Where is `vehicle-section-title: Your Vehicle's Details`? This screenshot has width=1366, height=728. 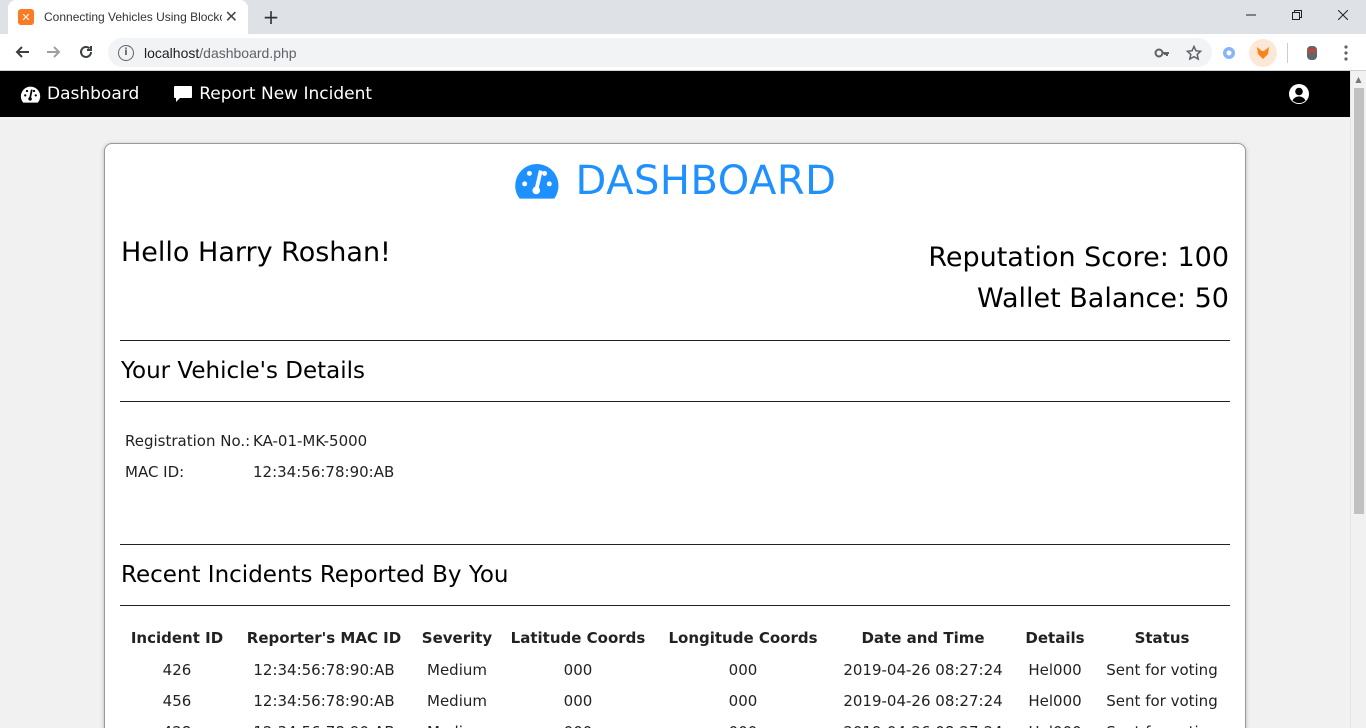 vehicle-section-title: Your Vehicle's Details is located at coordinates (243, 371).